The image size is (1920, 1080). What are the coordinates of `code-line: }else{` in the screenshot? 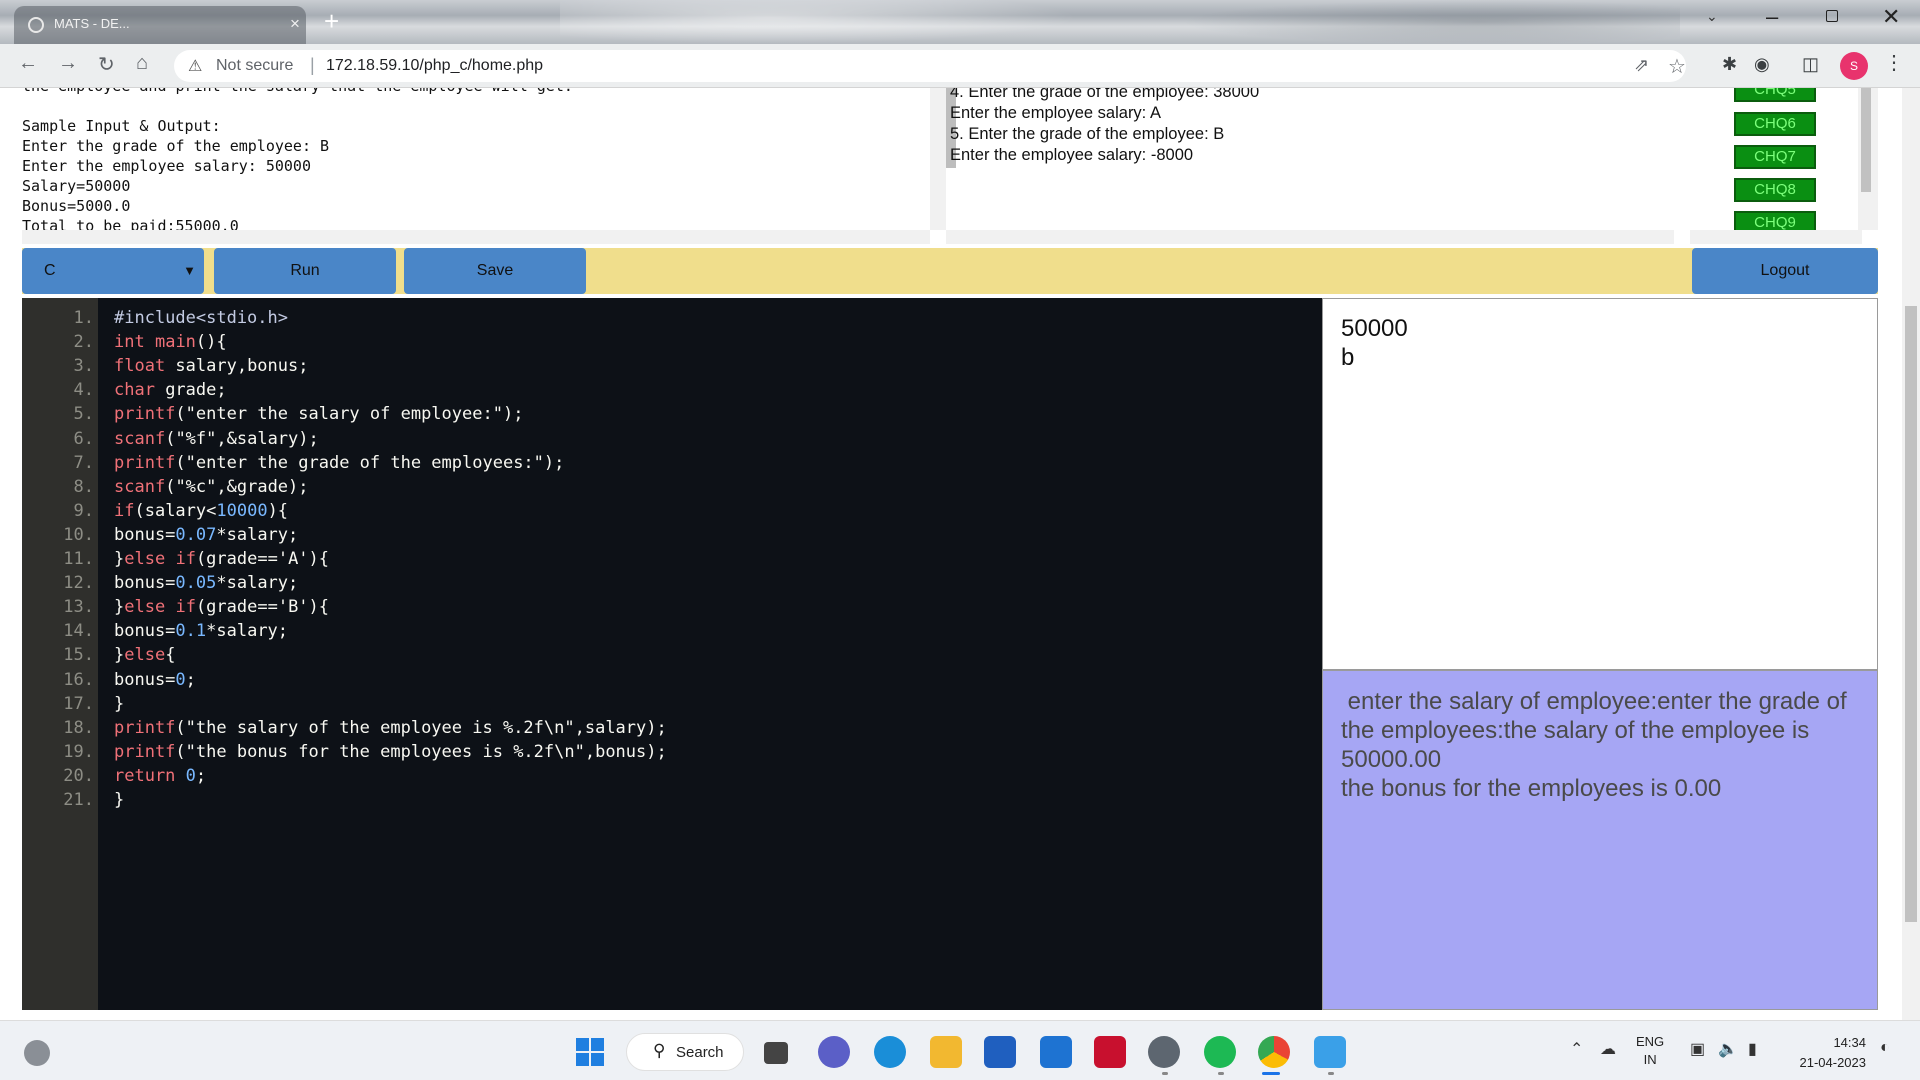 It's located at (144, 655).